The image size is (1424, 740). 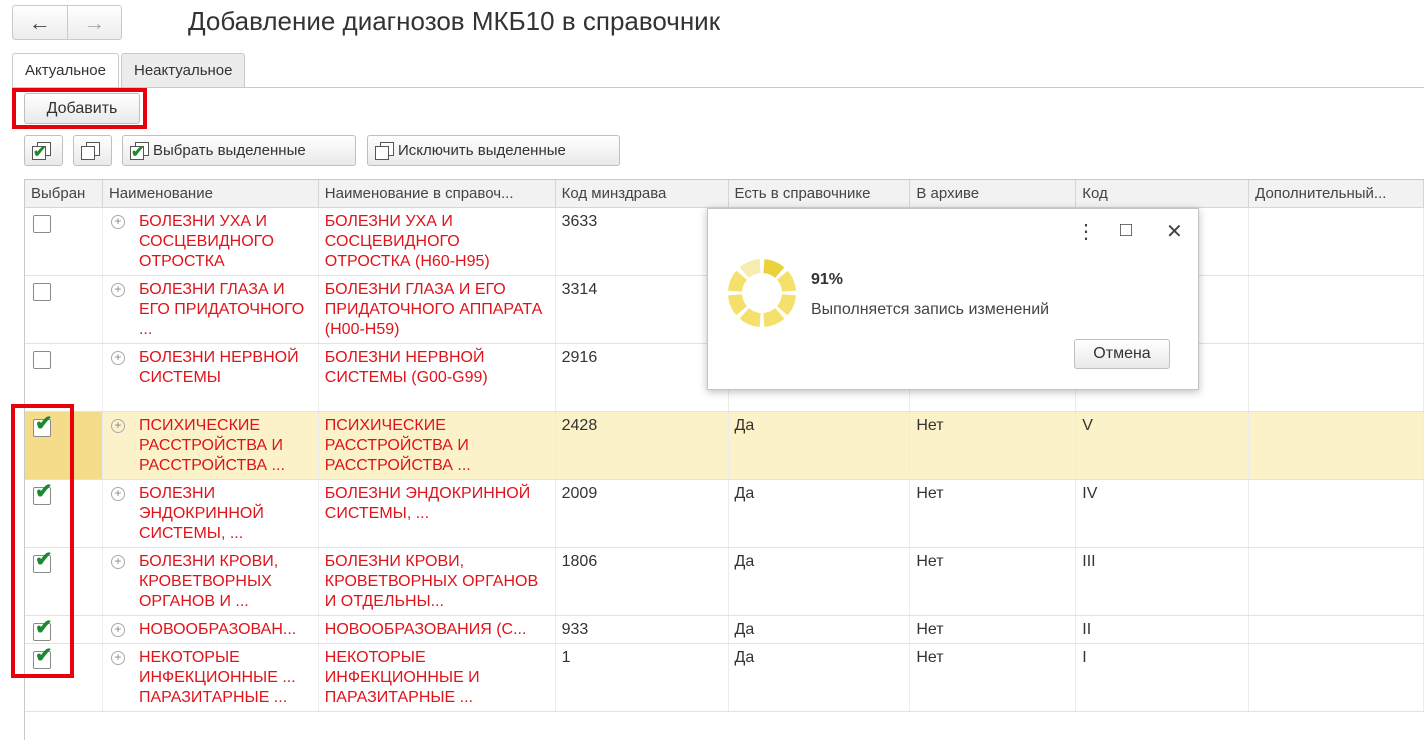 I want to click on col-mz-code: Код минздрава, so click(x=642, y=193).